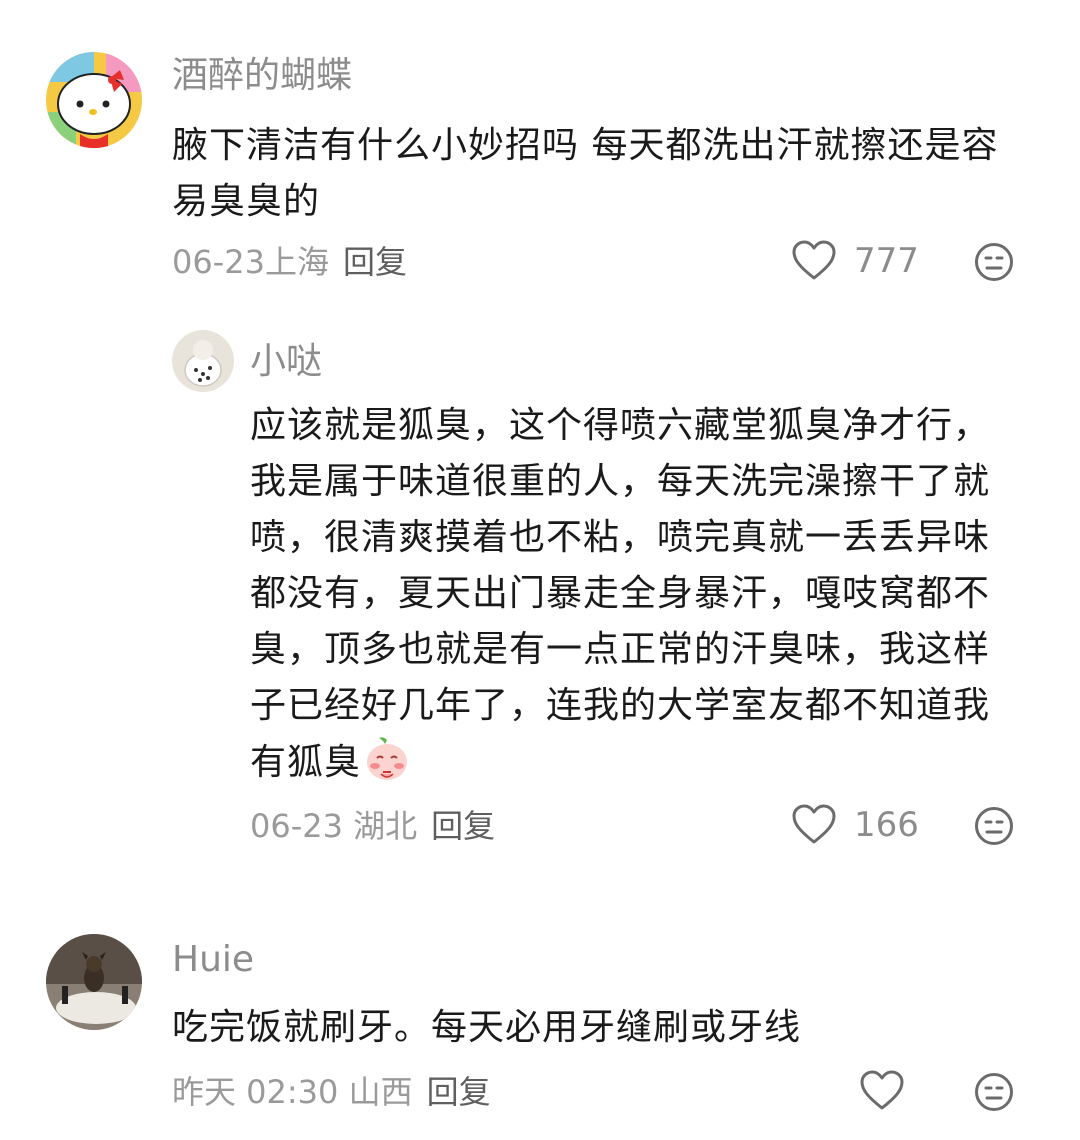 The width and height of the screenshot is (1080, 1140). What do you see at coordinates (387, 758) in the screenshot?
I see `shy-peach-emoji` at bounding box center [387, 758].